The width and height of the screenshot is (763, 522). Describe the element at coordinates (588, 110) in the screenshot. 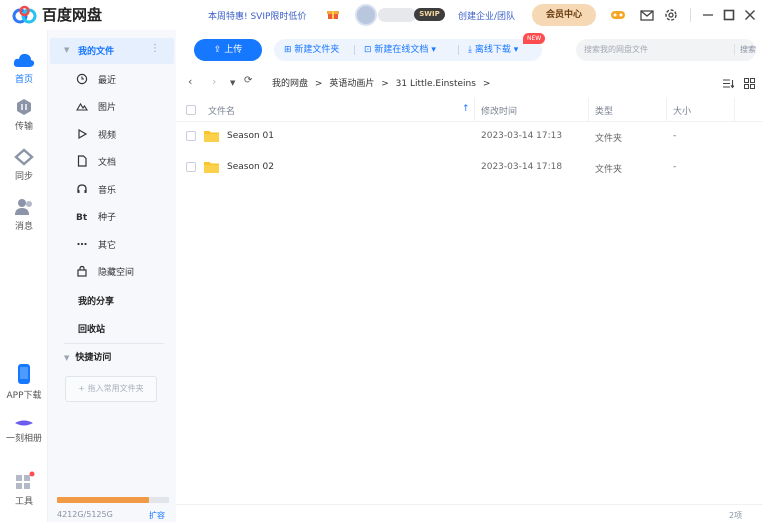

I see `column-separator` at that location.